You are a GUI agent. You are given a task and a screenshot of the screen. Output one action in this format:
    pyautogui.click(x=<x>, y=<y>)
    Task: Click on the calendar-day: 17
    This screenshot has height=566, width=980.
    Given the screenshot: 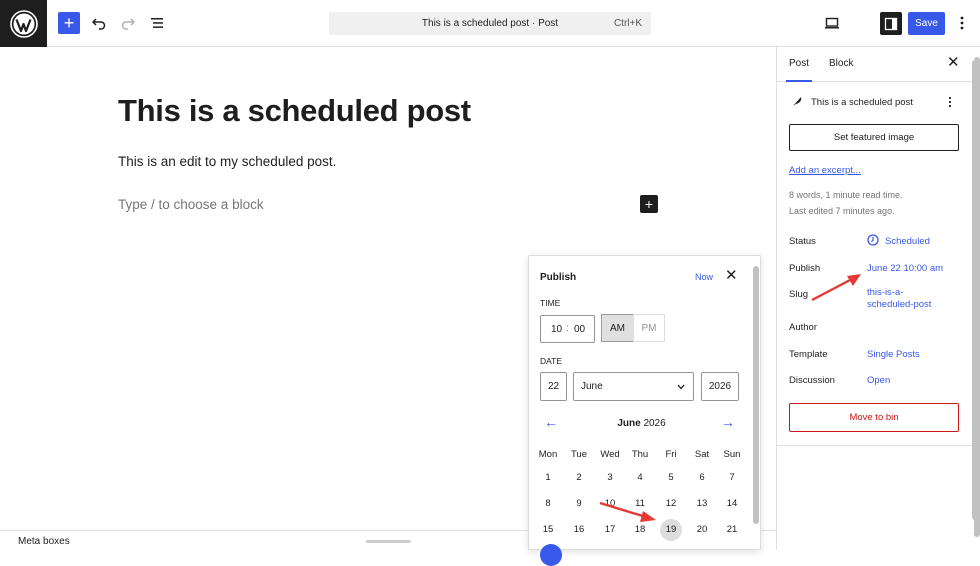 What is the action you would take?
    pyautogui.click(x=610, y=530)
    